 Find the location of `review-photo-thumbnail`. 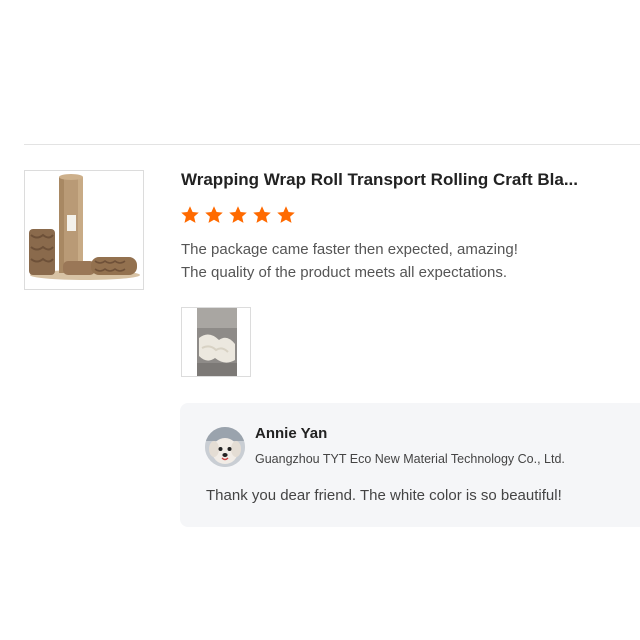

review-photo-thumbnail is located at coordinates (216, 342).